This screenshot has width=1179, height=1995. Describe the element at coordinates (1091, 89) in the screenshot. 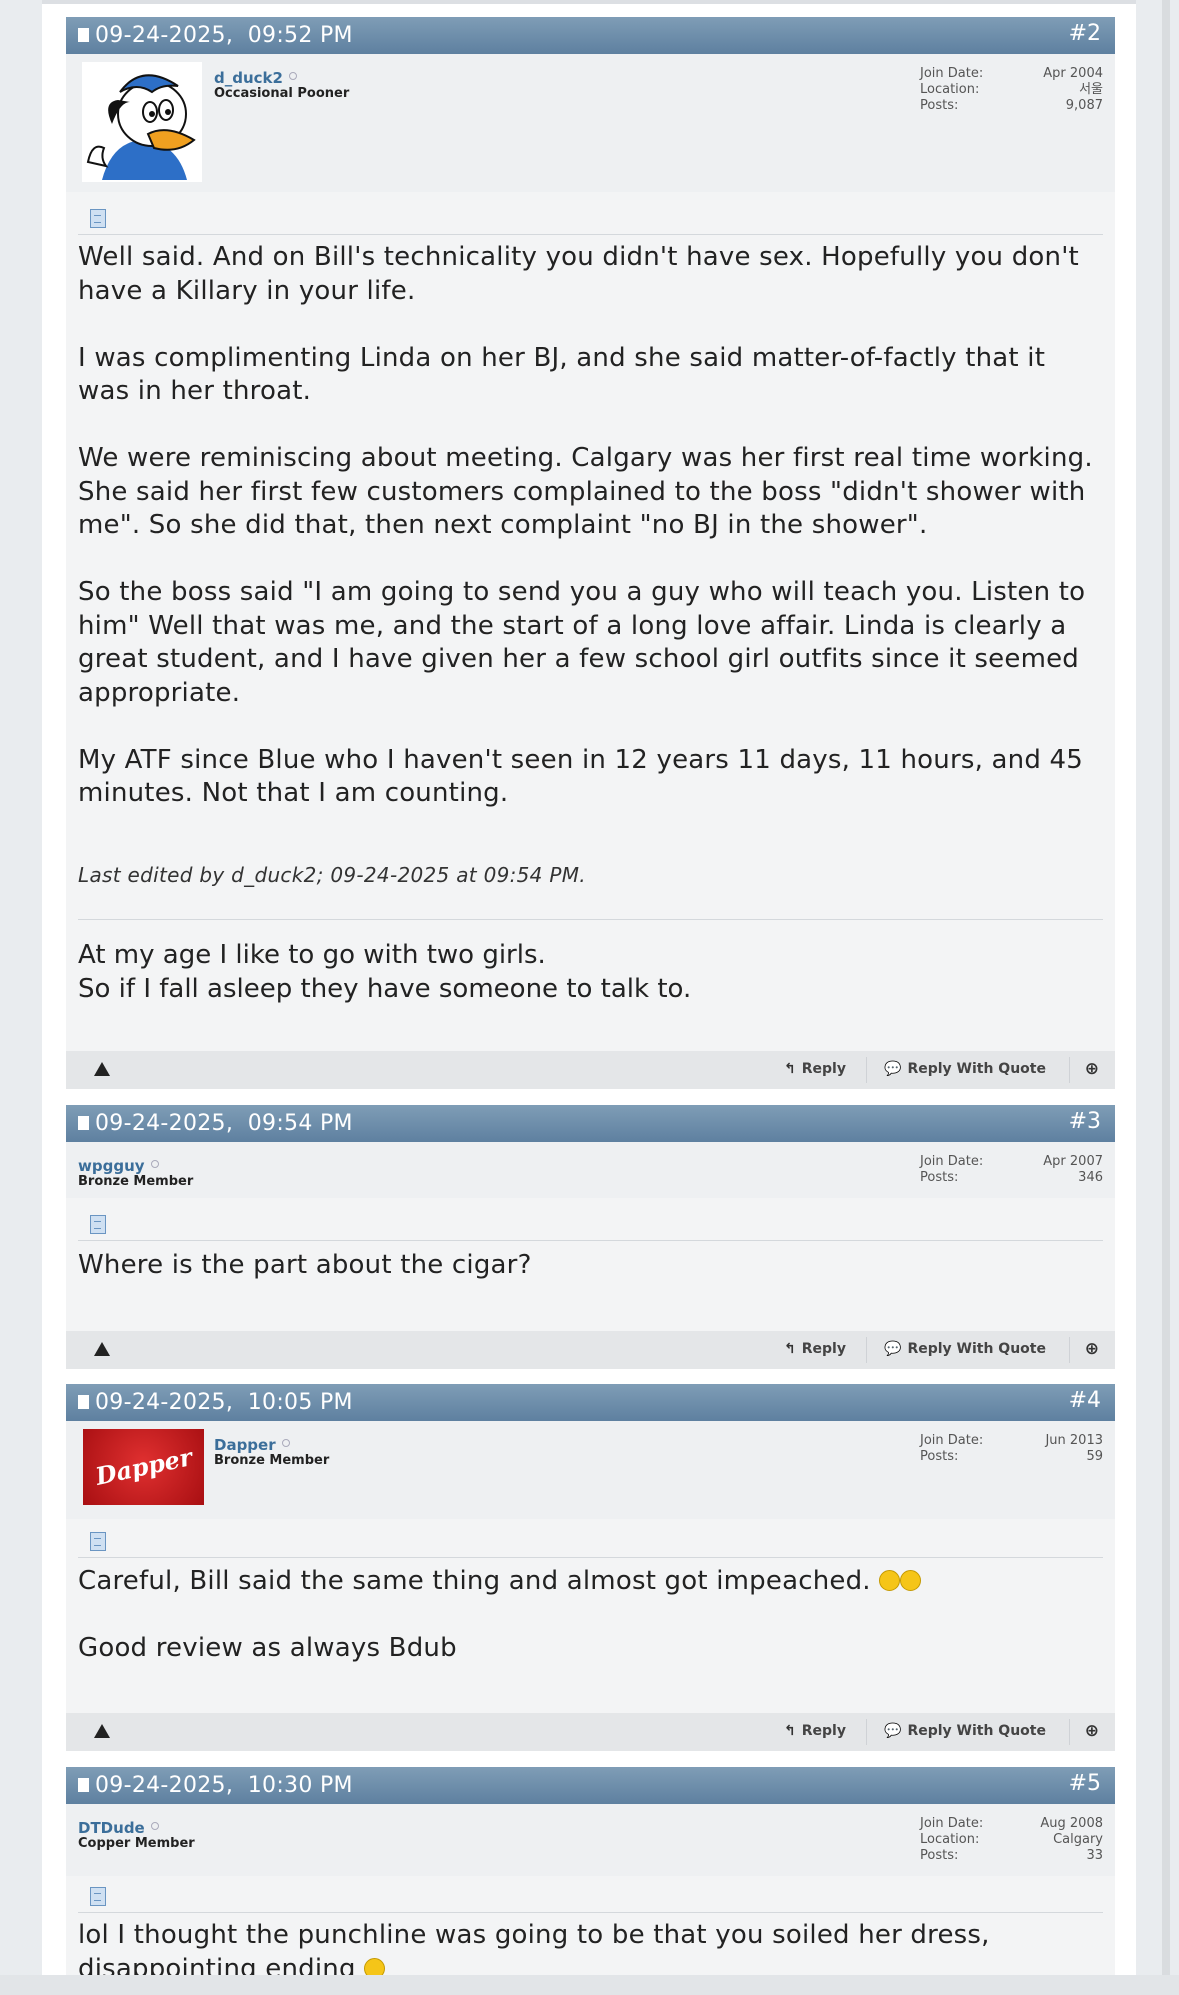

I see `meta-value: 서울` at that location.